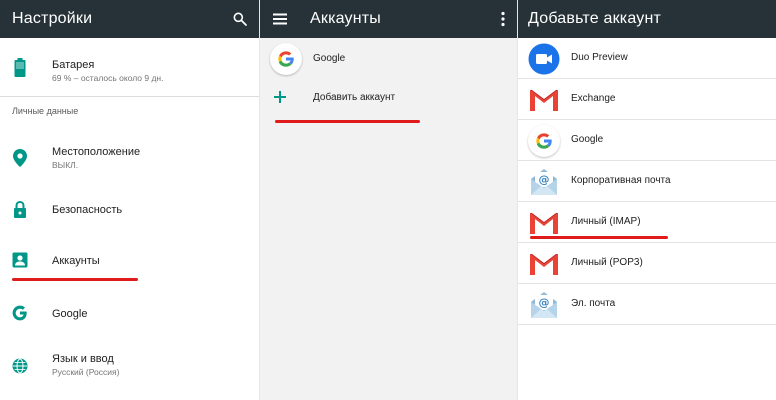  What do you see at coordinates (599, 57) in the screenshot?
I see `duo-preview-label: Duo Preview` at bounding box center [599, 57].